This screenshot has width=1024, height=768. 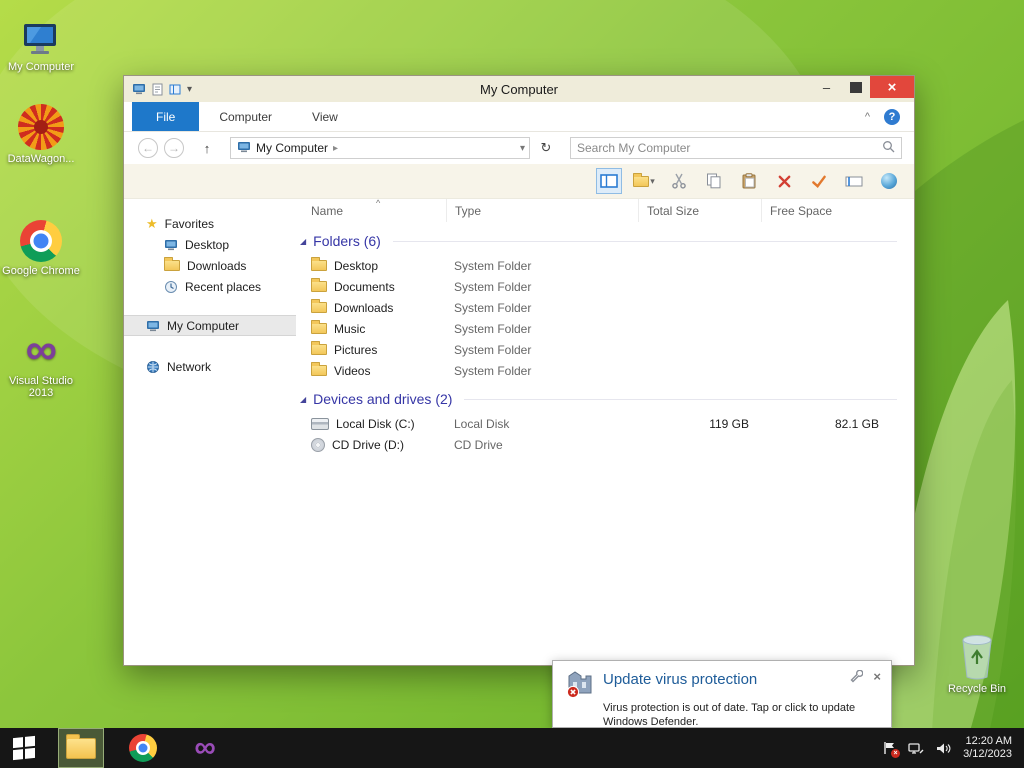 I want to click on file-row-desktop: Desktop System Folder, so click(x=601, y=265).